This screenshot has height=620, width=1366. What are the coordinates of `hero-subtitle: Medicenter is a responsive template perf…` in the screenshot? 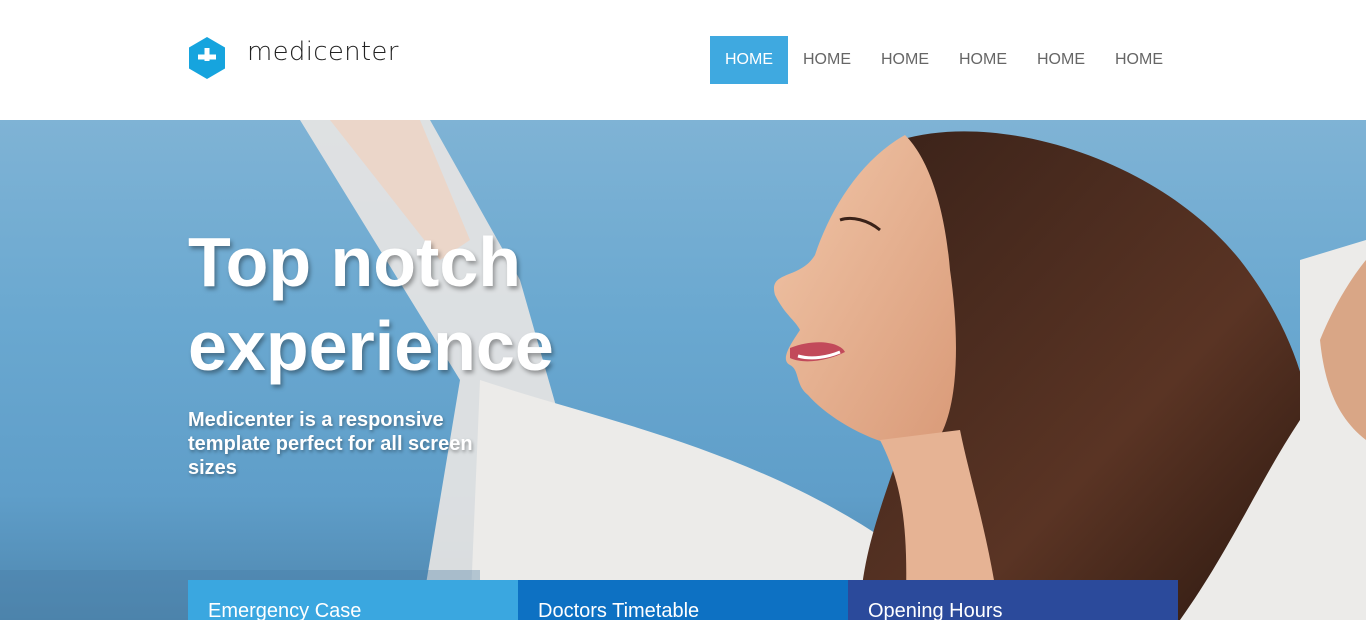 It's located at (330, 444).